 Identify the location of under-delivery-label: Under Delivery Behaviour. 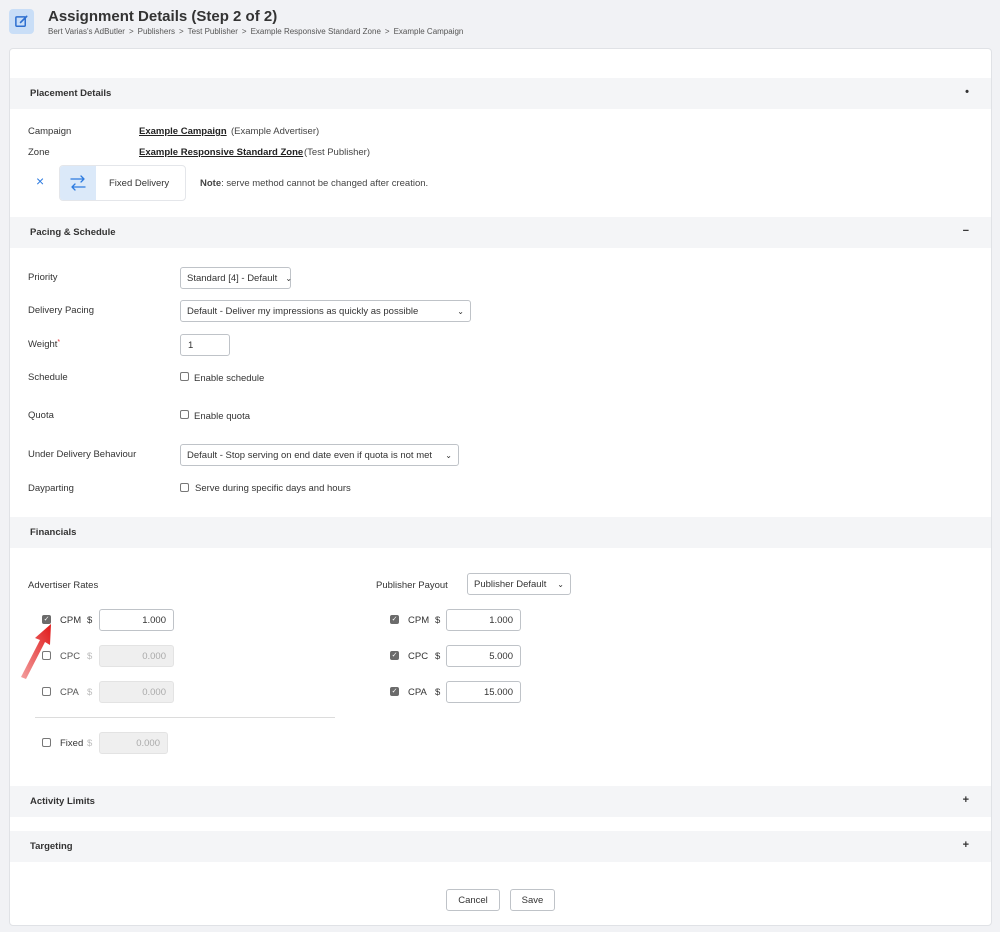
(82, 454).